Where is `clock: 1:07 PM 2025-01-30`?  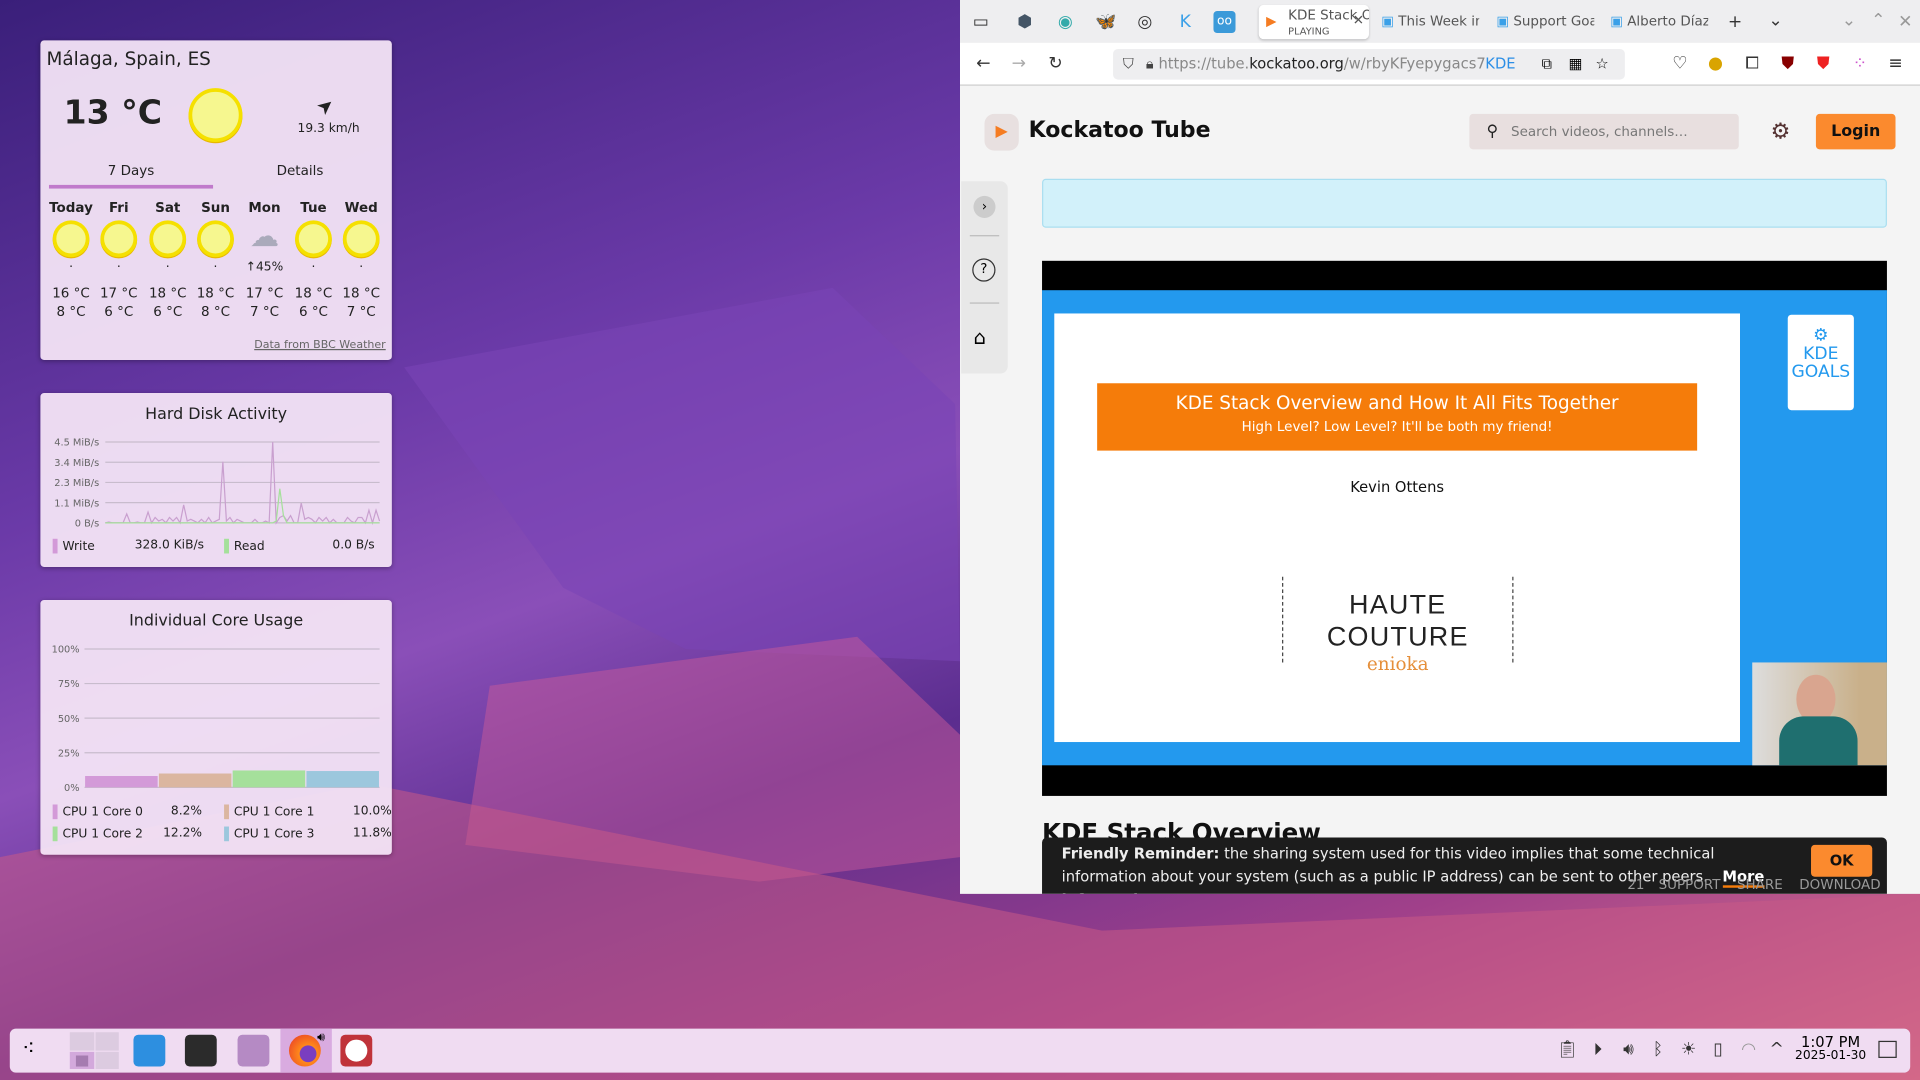
clock: 1:07 PM 2025-01-30 is located at coordinates (1831, 1049).